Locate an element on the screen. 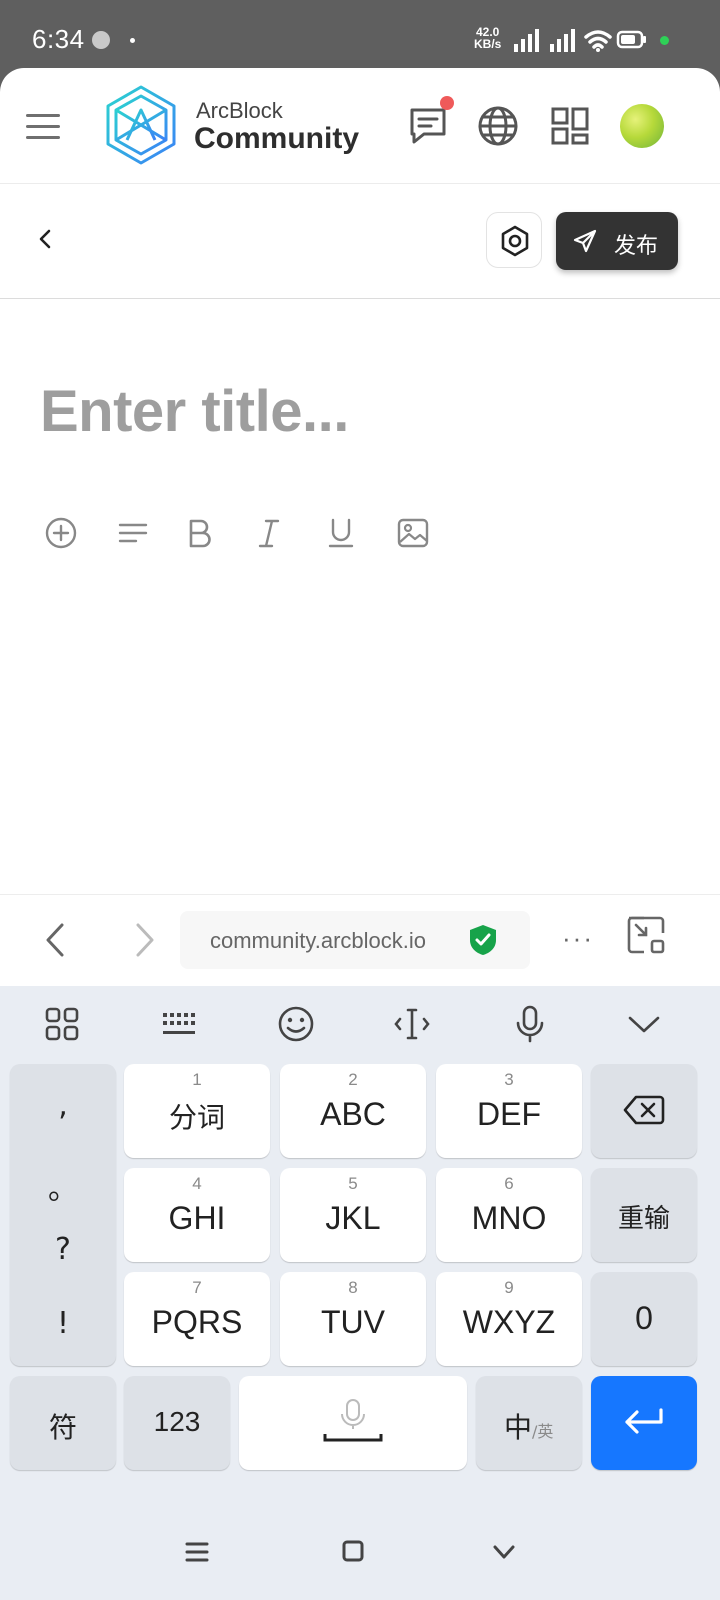  status-time: 6:34 is located at coordinates (58, 39).